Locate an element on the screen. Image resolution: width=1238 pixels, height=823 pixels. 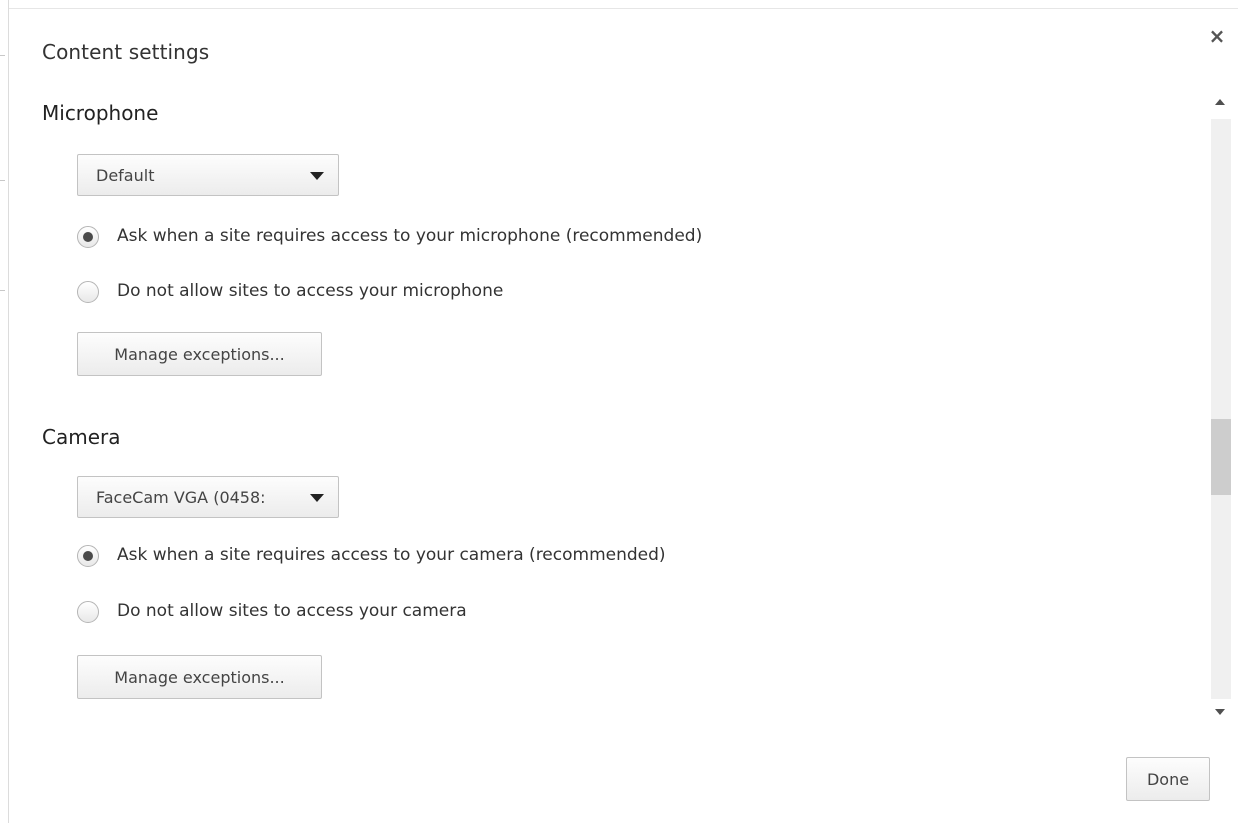
microphone-block-radio is located at coordinates (88, 292).